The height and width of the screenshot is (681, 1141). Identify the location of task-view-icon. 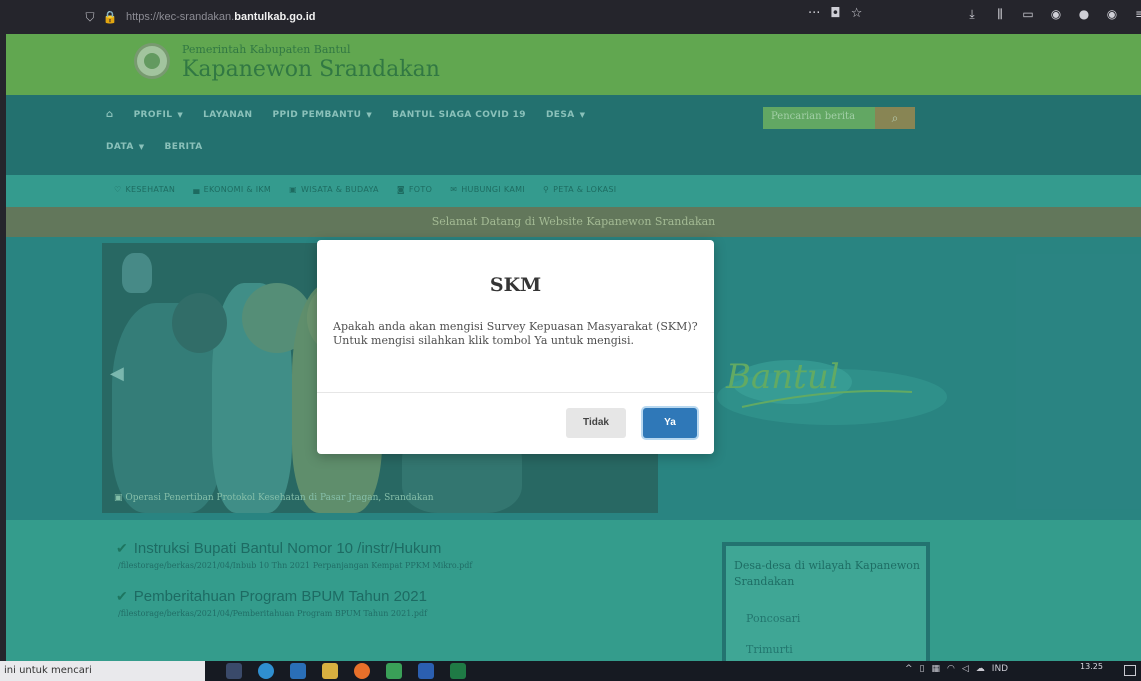
(234, 671).